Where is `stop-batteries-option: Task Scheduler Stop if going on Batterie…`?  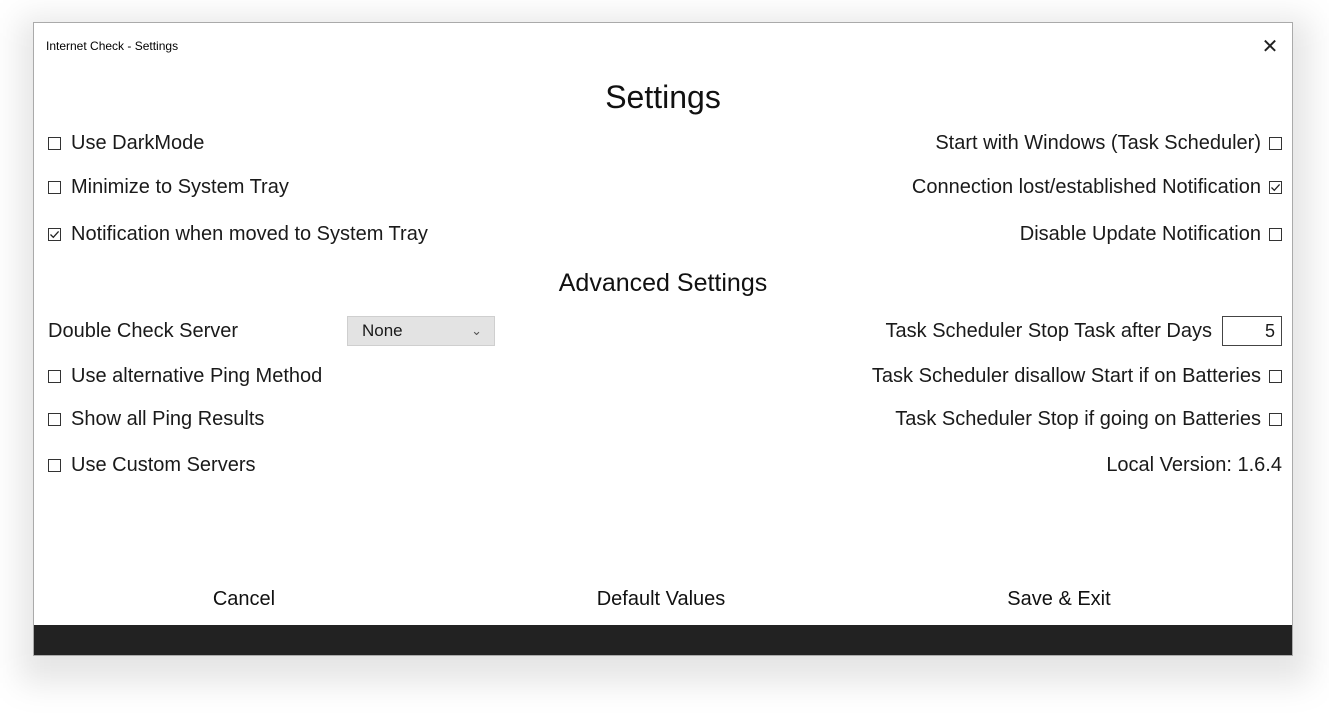 stop-batteries-option: Task Scheduler Stop if going on Batterie… is located at coordinates (1088, 419).